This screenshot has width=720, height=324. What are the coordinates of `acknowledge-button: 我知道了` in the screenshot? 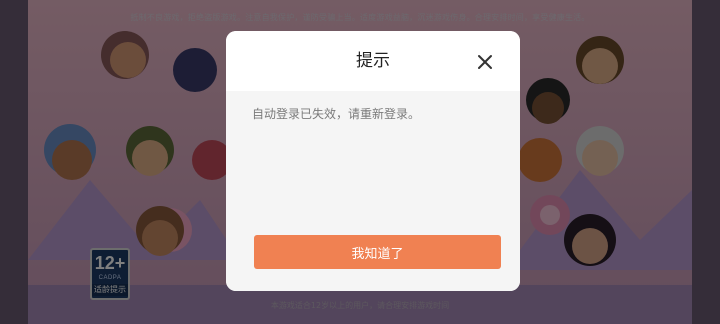 It's located at (377, 252).